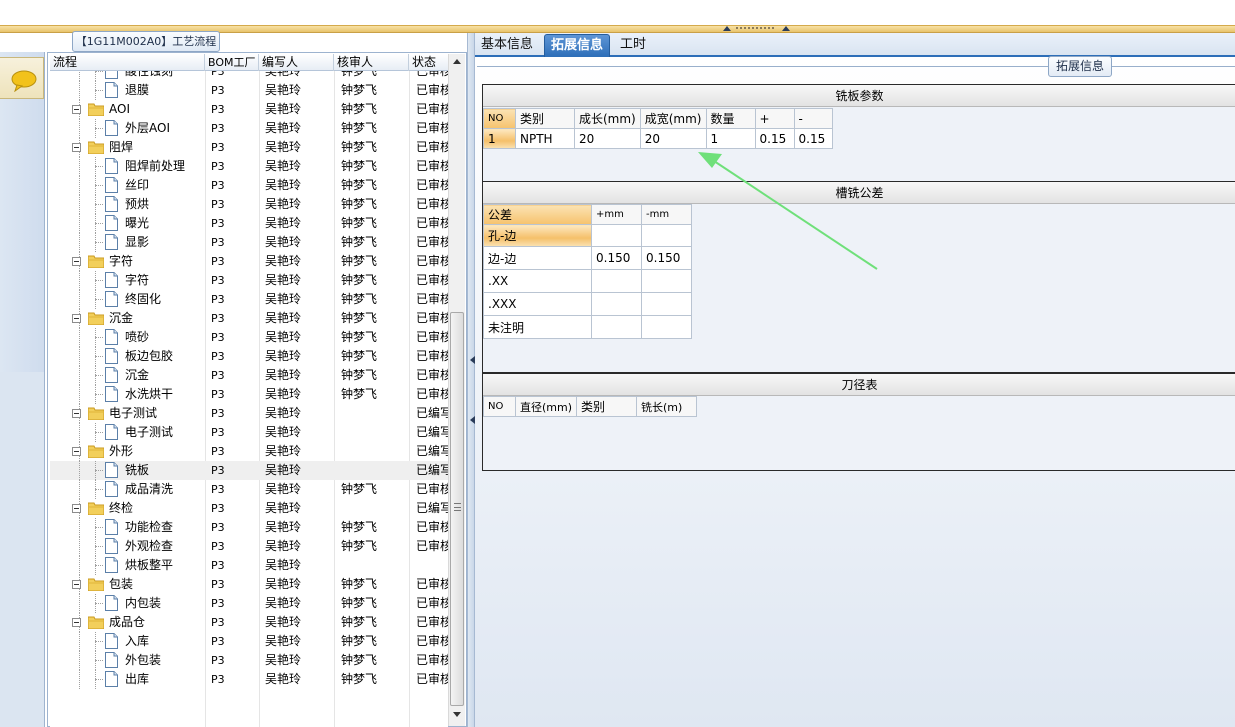 The width and height of the screenshot is (1235, 727). What do you see at coordinates (607, 406) in the screenshot?
I see `tool-header-type: 类别` at bounding box center [607, 406].